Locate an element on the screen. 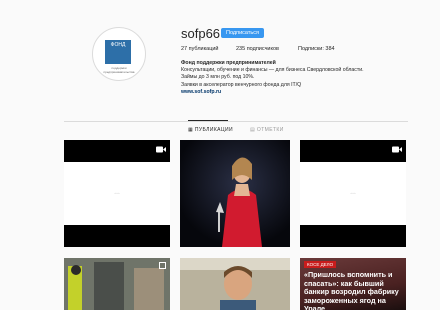 This screenshot has width=440, height=310. profile-avatar: ФОНД поддержки предпринимательства is located at coordinates (119, 54).